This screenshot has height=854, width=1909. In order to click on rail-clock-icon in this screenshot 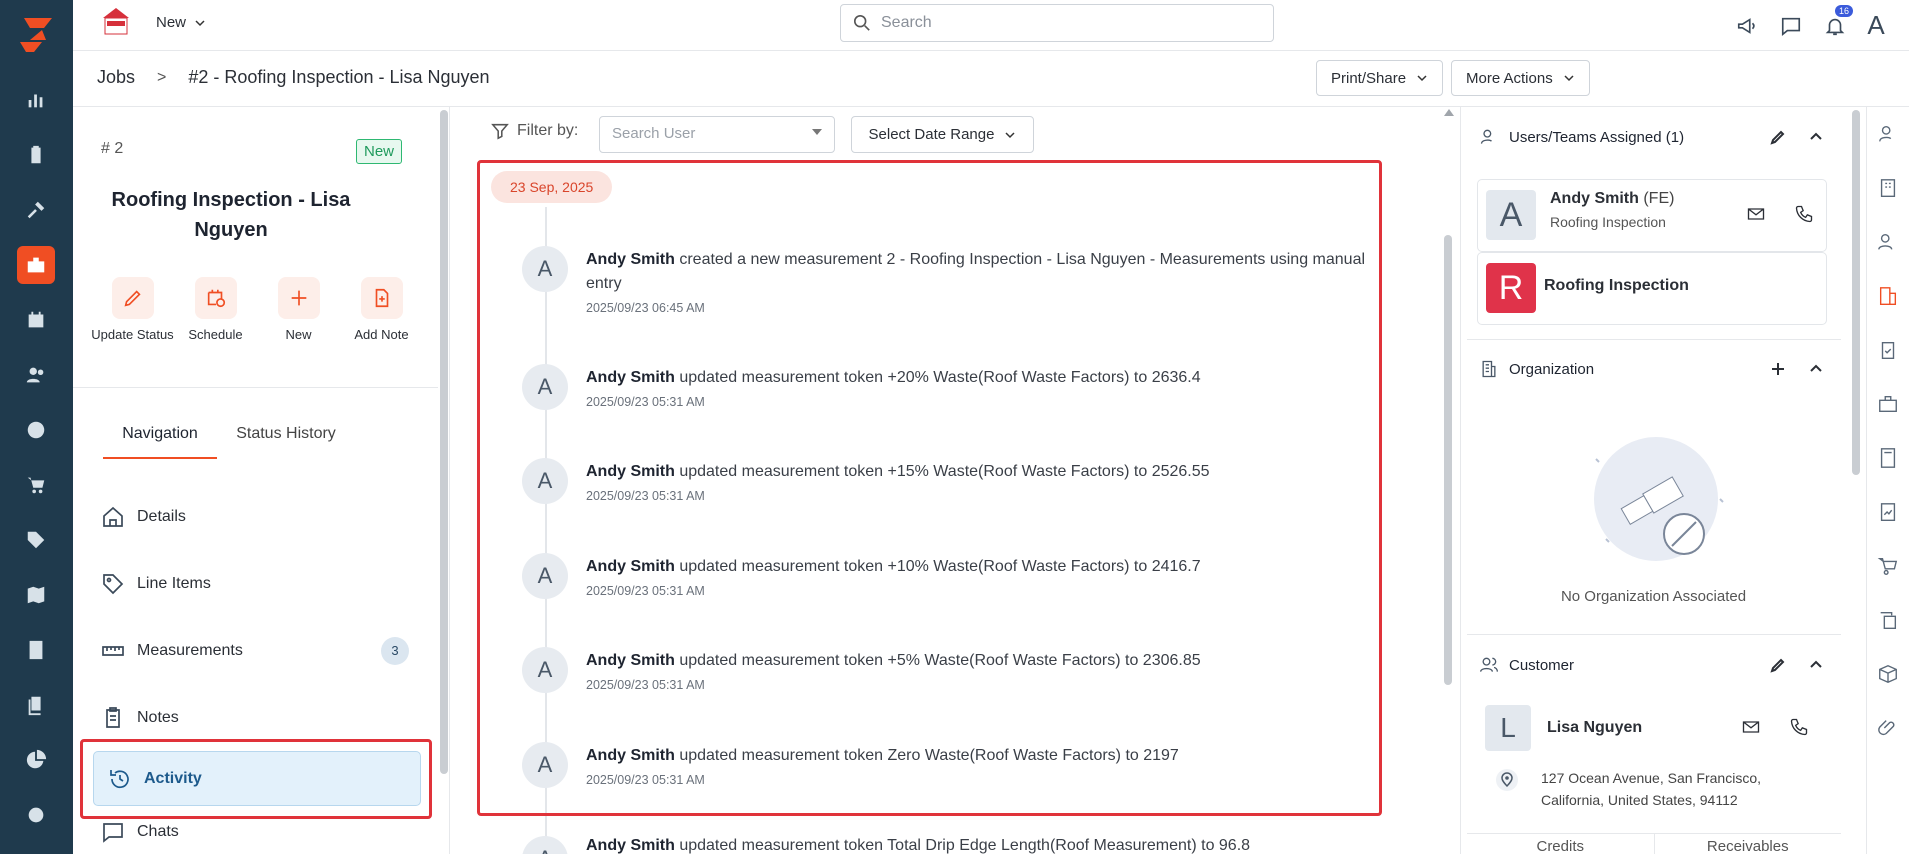, I will do `click(36, 430)`.